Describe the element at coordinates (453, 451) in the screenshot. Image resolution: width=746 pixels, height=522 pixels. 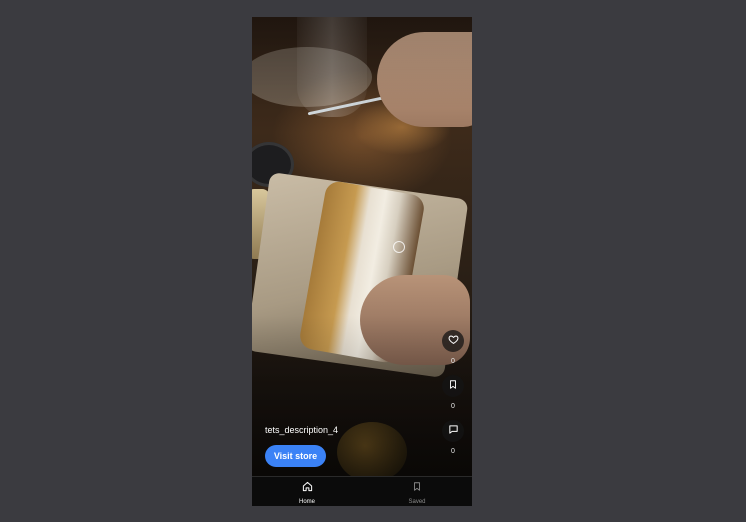
I see `comment-count: 0` at that location.